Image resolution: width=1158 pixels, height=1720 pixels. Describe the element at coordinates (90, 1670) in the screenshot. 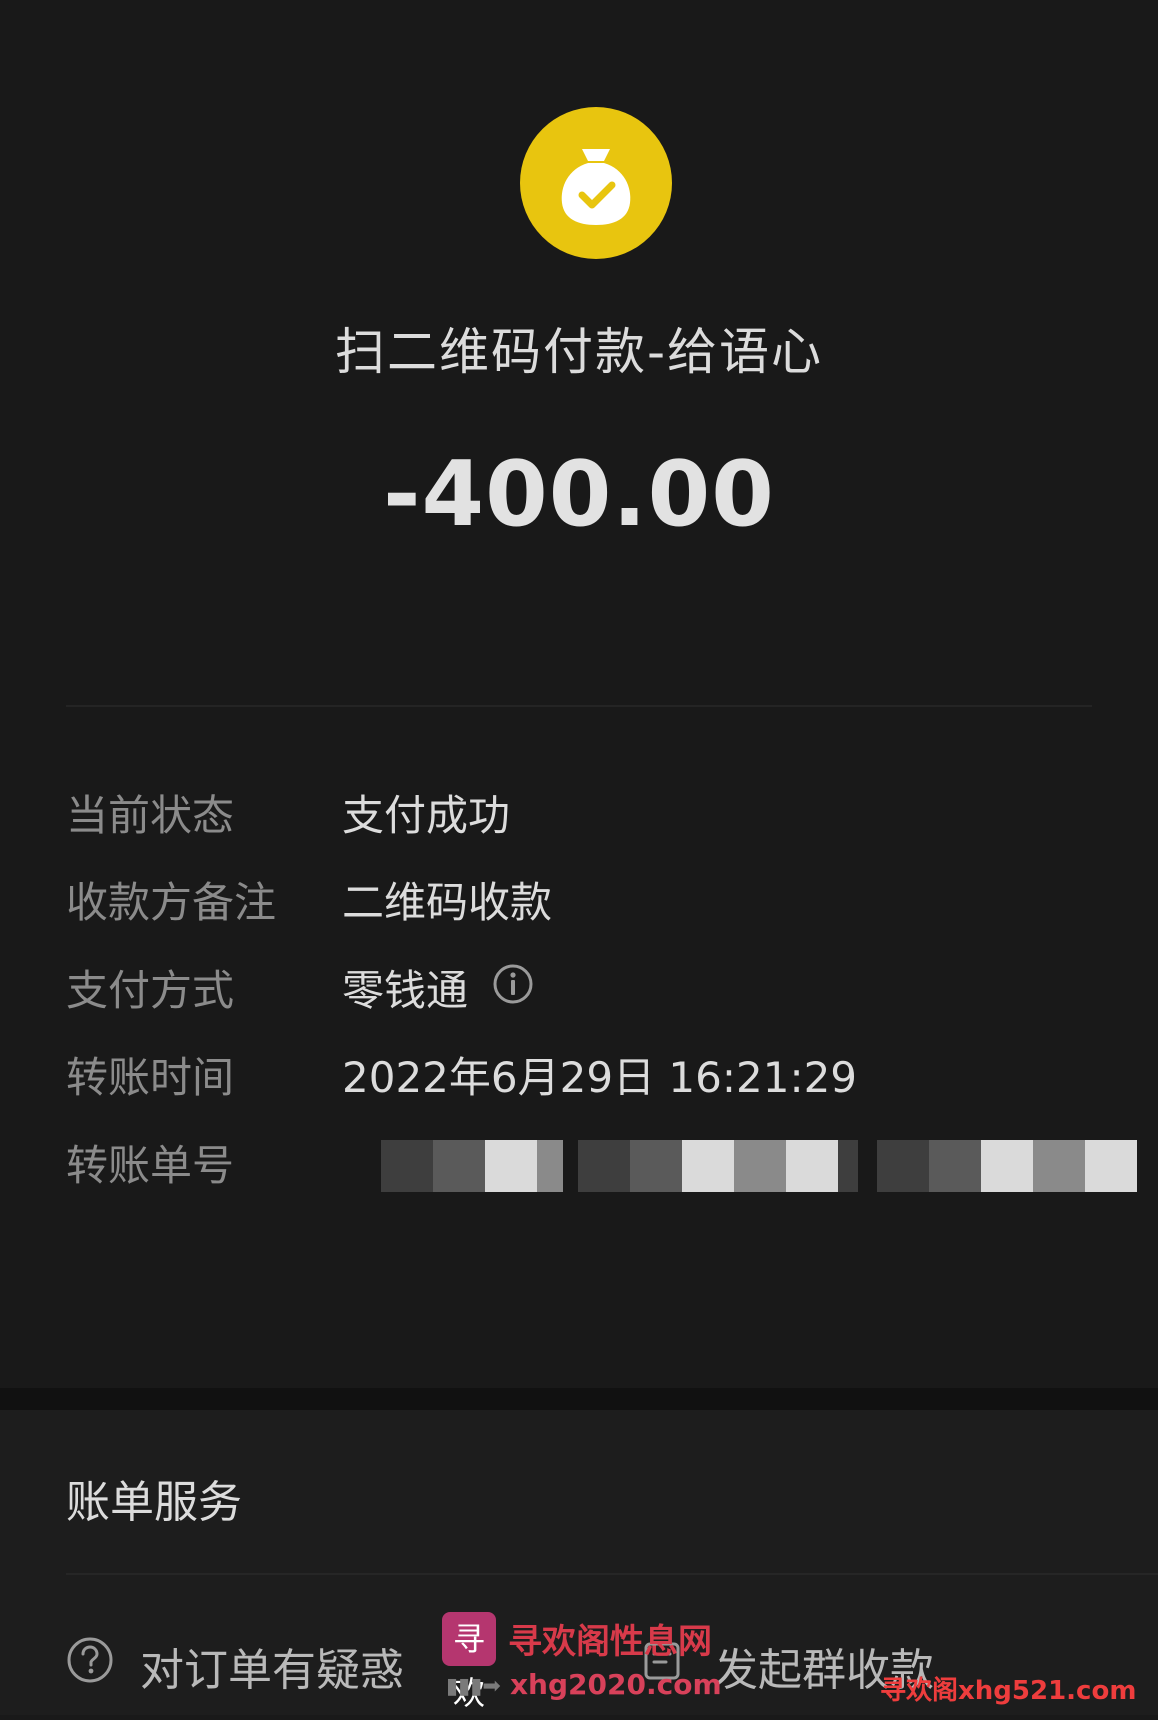

I see `question-circle-icon` at that location.